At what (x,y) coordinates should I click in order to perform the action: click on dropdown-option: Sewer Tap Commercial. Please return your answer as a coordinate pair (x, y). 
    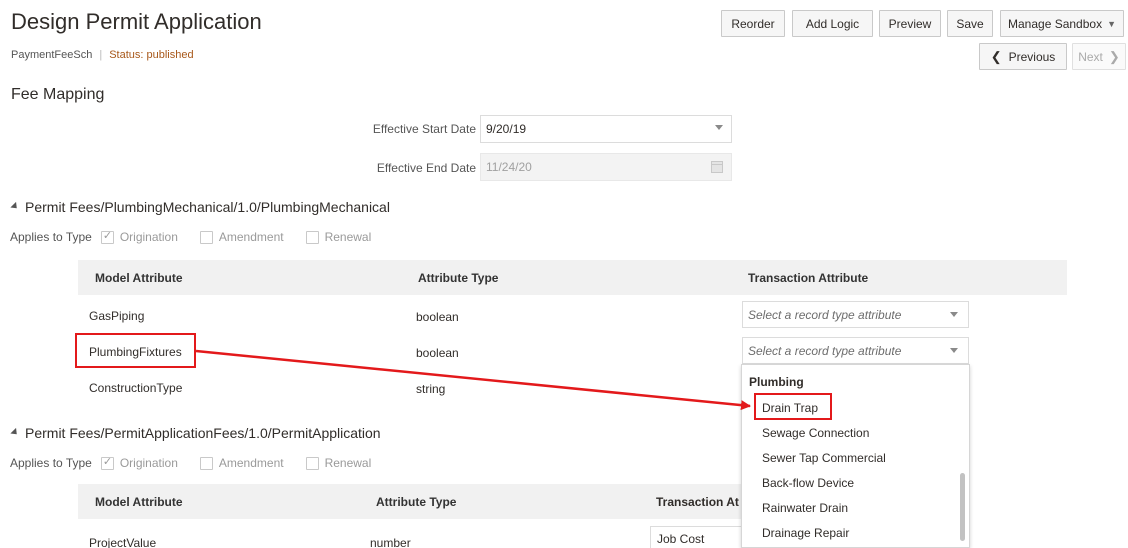
    Looking at the image, I should click on (824, 458).